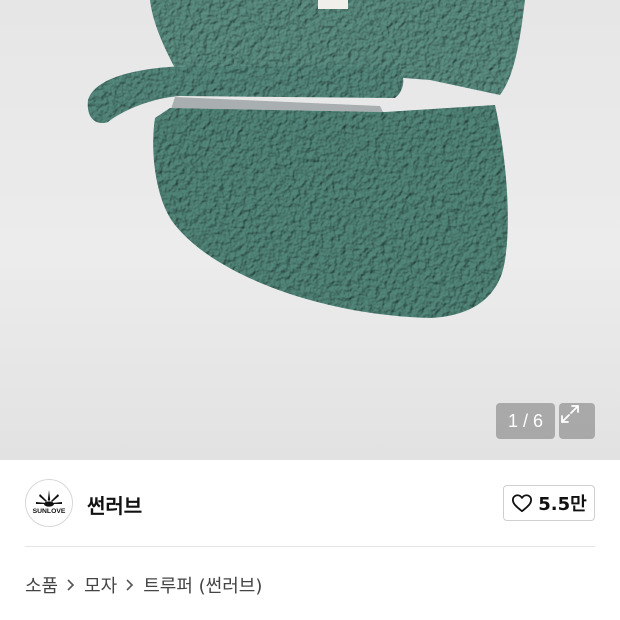  What do you see at coordinates (522, 503) in the screenshot?
I see `heart-icon` at bounding box center [522, 503].